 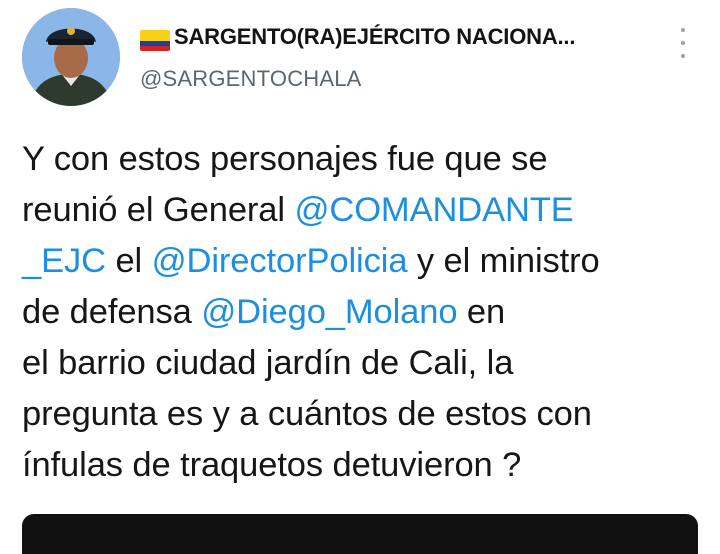 What do you see at coordinates (158, 210) in the screenshot?
I see `tweet-text-segment: reunió el General` at bounding box center [158, 210].